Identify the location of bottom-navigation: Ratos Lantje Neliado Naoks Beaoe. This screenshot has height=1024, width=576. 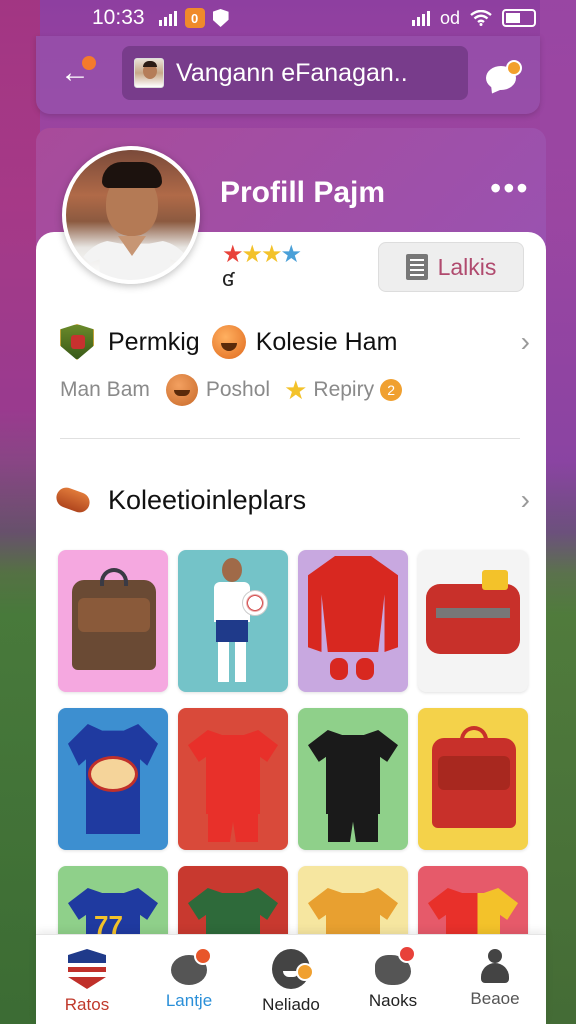
(291, 979).